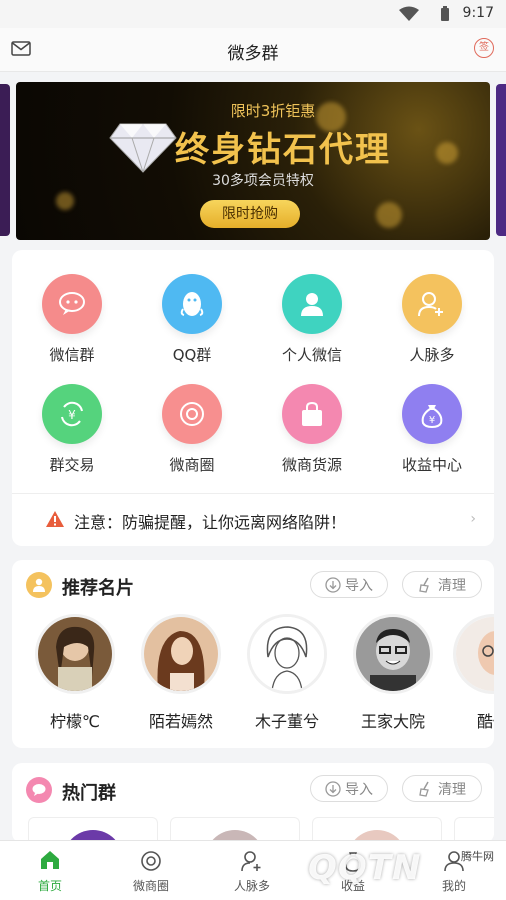  What do you see at coordinates (253, 803) in the screenshot?
I see `hot-groups-section: 热门群 导入 清理` at bounding box center [253, 803].